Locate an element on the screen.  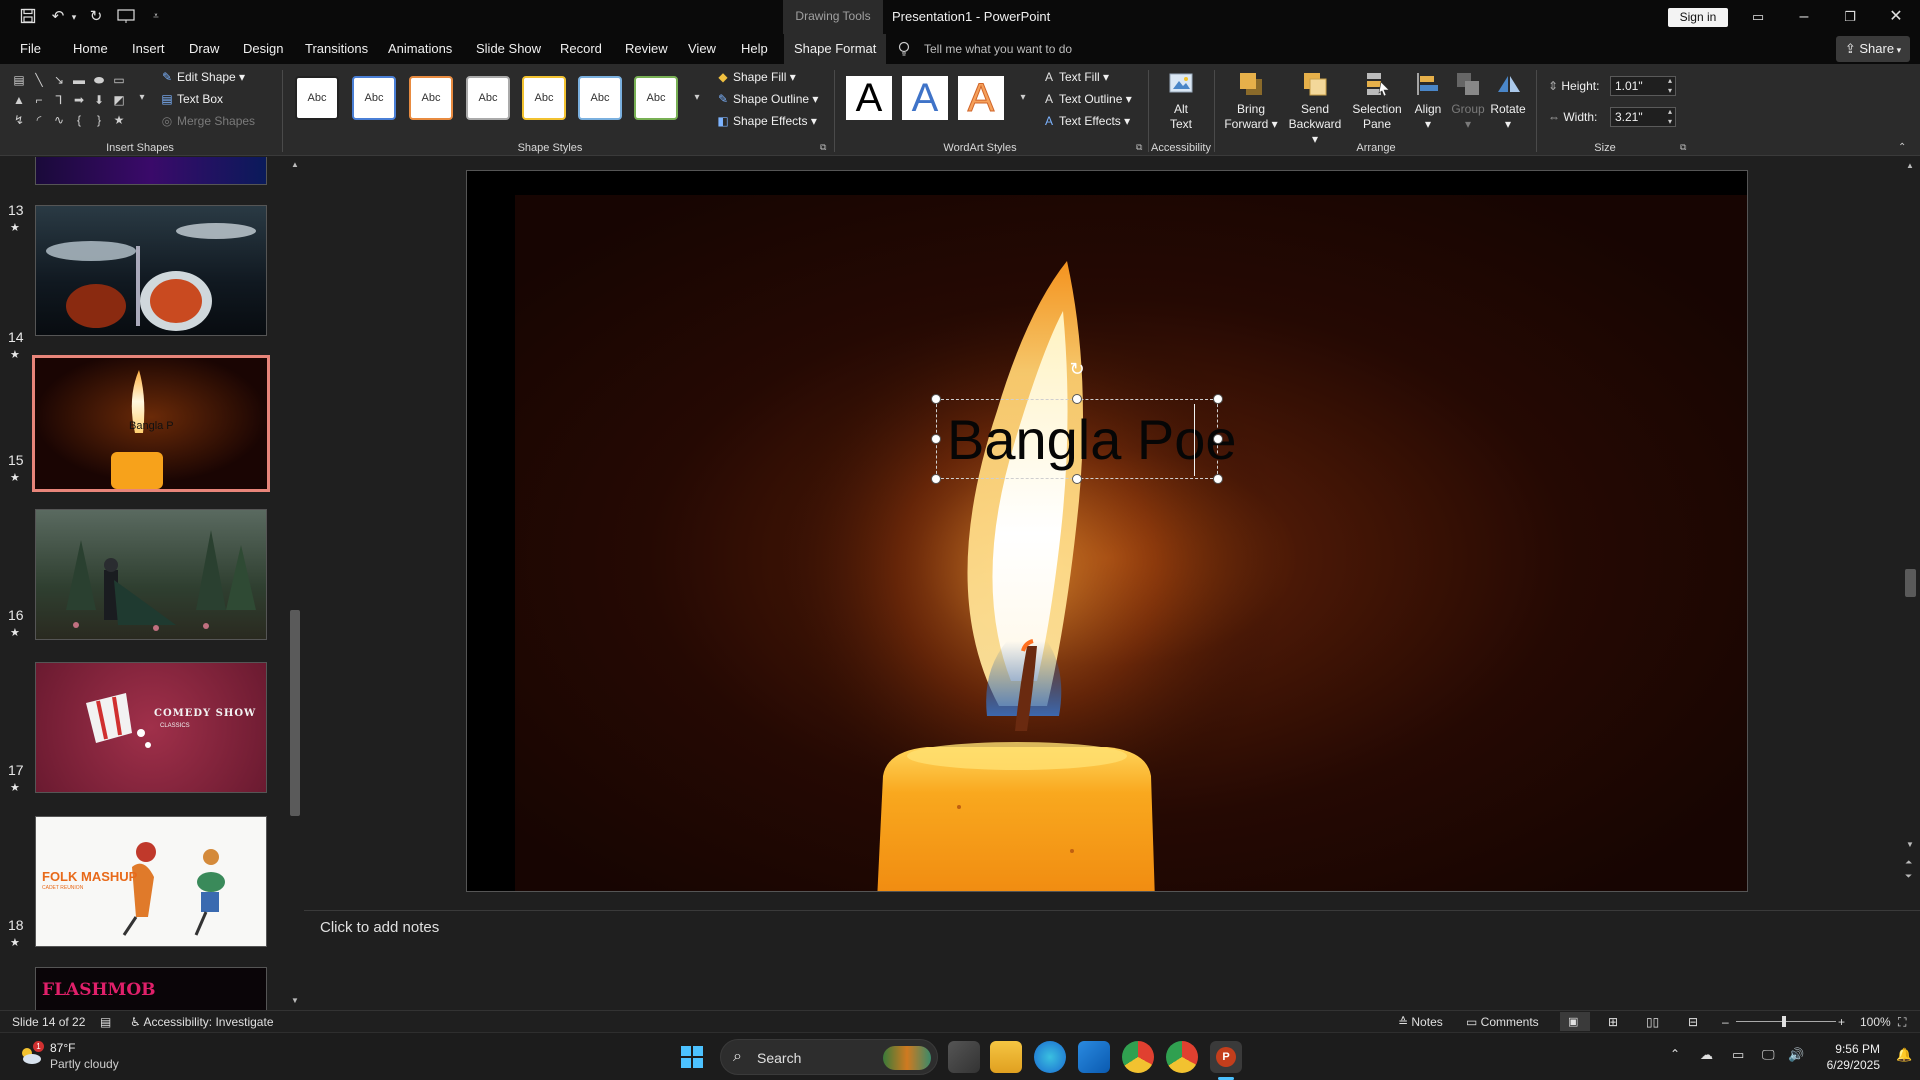
oval-shape-icon: ⬬ is located at coordinates (99, 80).